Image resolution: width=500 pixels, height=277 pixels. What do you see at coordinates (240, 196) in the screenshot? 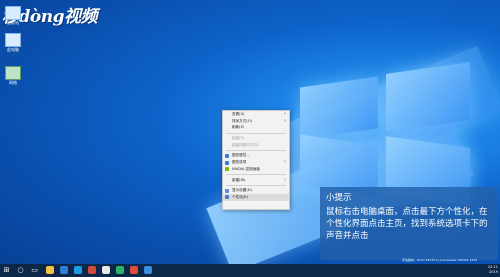
I see `menu-item-label: 个性化(R)` at bounding box center [240, 196].